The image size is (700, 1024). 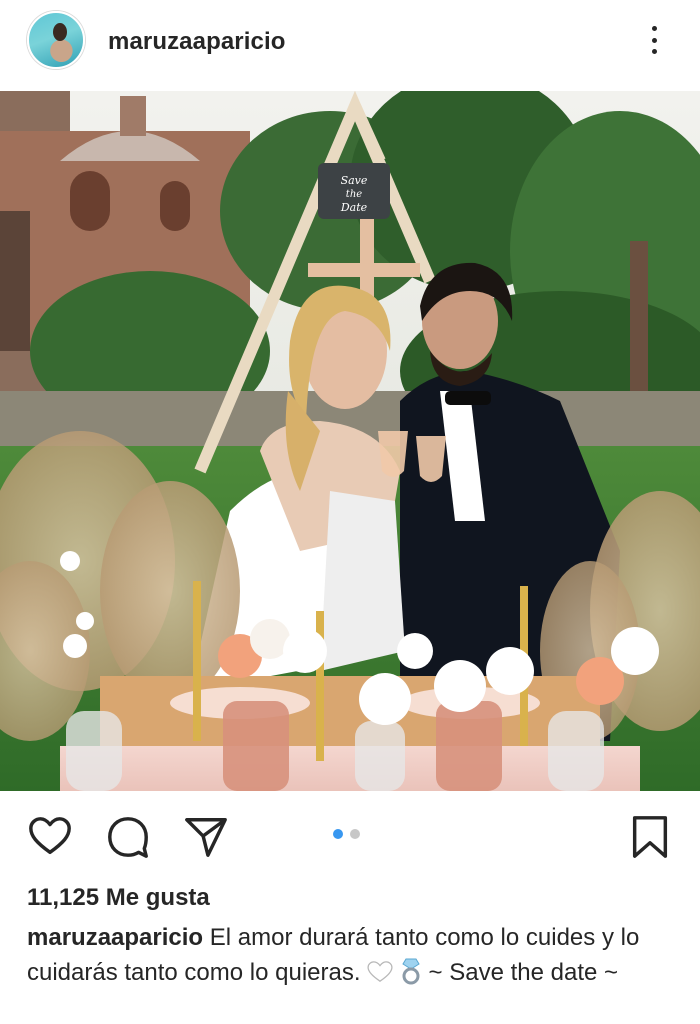 What do you see at coordinates (118, 898) in the screenshot?
I see `likes-count: 11,125 Me gusta` at bounding box center [118, 898].